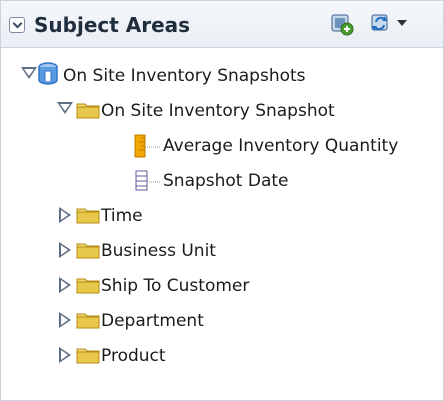 This screenshot has height=401, width=444. I want to click on tree-node-label: Snapshot Date, so click(226, 181).